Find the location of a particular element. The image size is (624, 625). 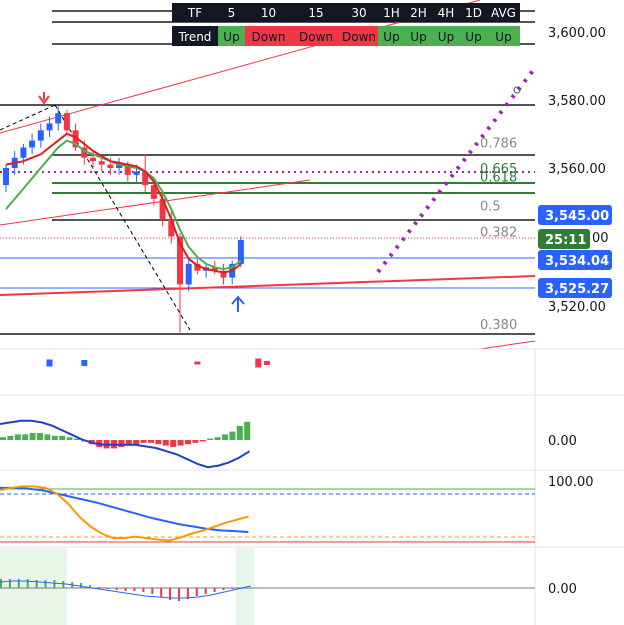

rsi-100-label: 100.00 is located at coordinates (571, 482).